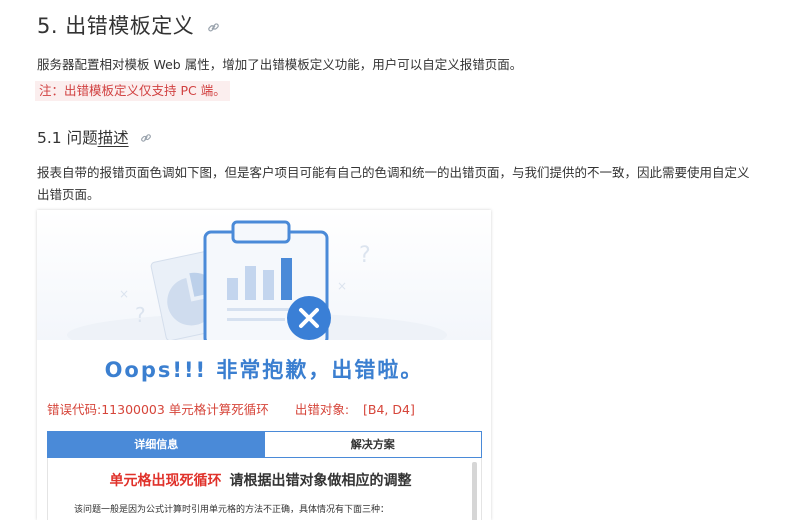 This screenshot has height=520, width=791. What do you see at coordinates (309, 318) in the screenshot?
I see `close-icon` at bounding box center [309, 318].